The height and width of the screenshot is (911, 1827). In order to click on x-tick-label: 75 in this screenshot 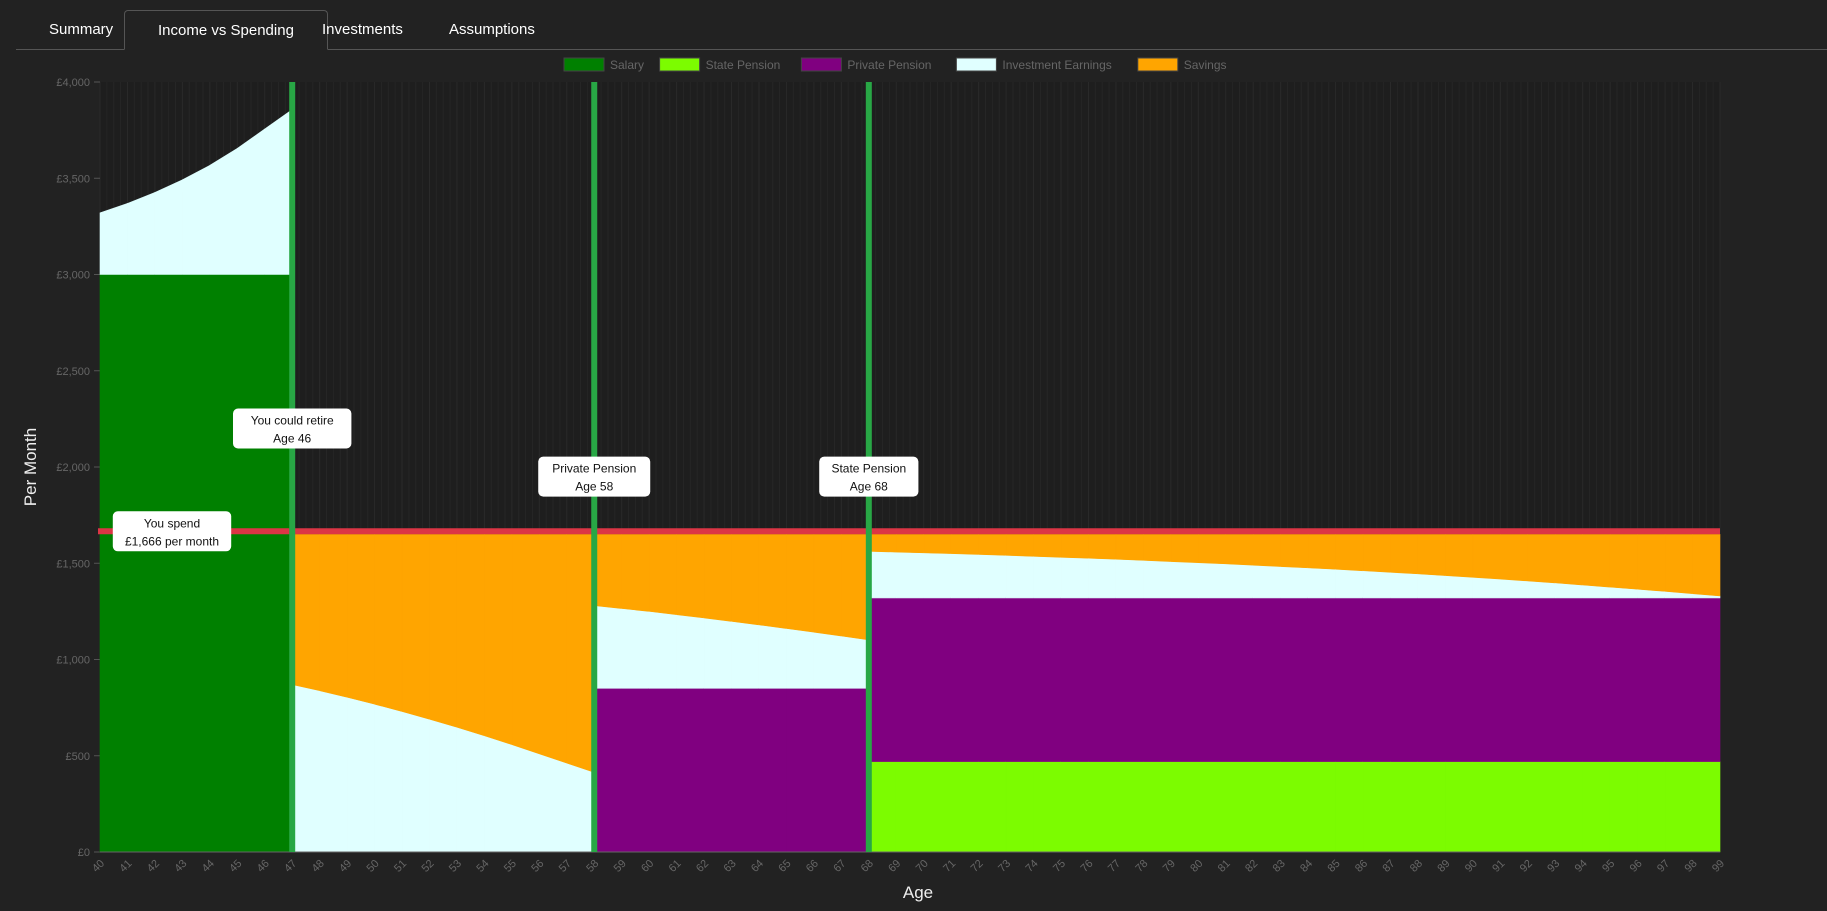, I will do `click(1059, 866)`.